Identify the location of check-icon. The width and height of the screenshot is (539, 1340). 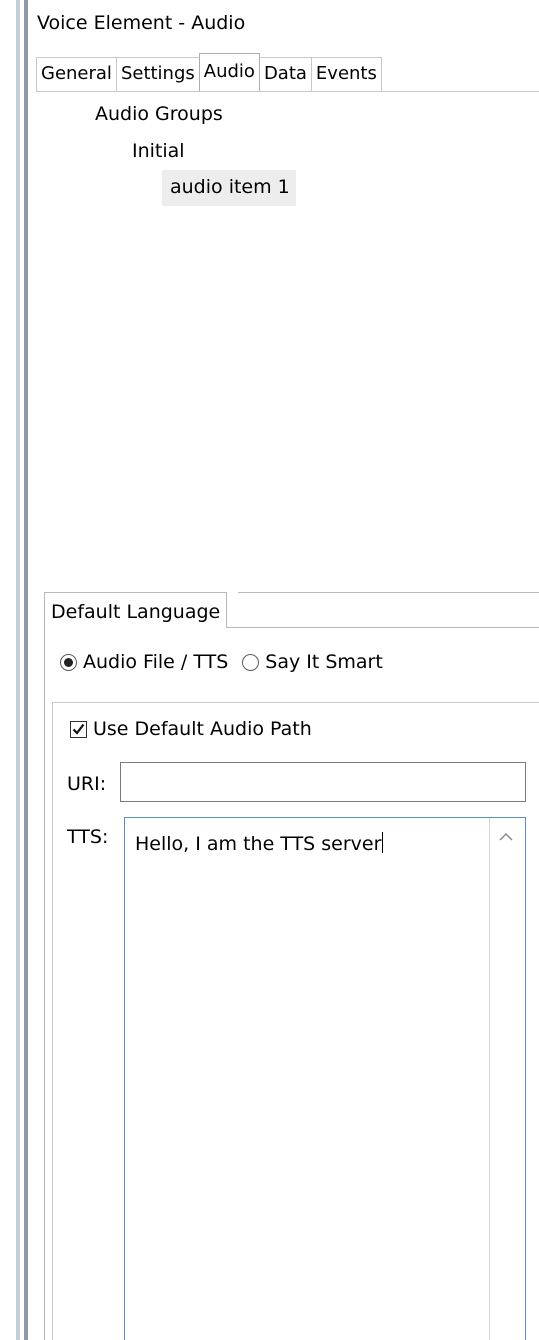
(78, 729).